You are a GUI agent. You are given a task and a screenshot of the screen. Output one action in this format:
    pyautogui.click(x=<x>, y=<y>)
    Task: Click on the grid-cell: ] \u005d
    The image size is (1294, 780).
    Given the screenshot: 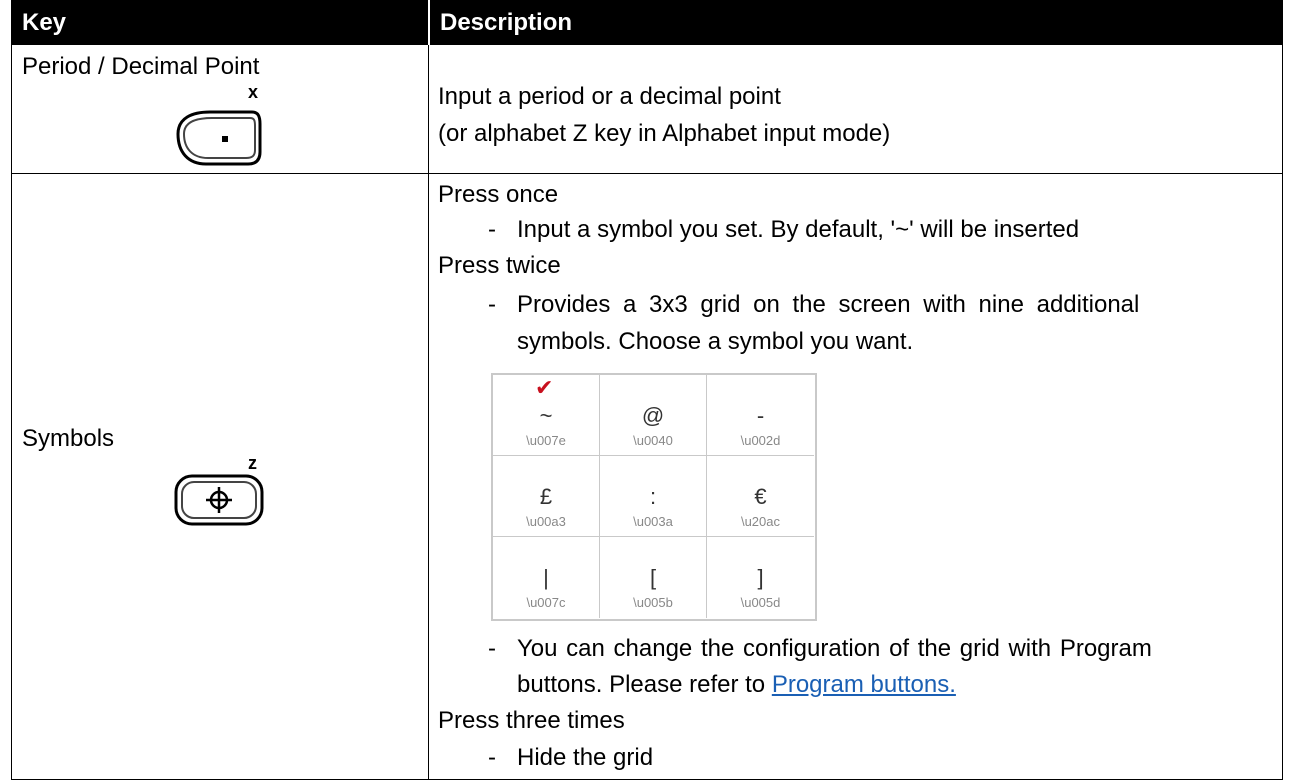 What is the action you would take?
    pyautogui.click(x=760, y=577)
    